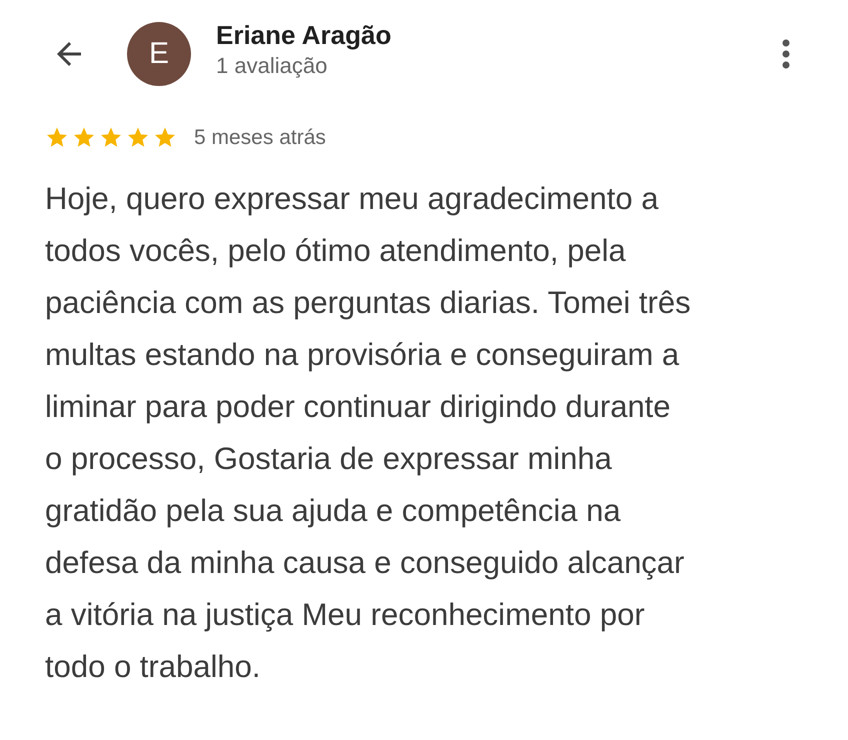 The image size is (848, 740). What do you see at coordinates (786, 54) in the screenshot?
I see `more-options-icon` at bounding box center [786, 54].